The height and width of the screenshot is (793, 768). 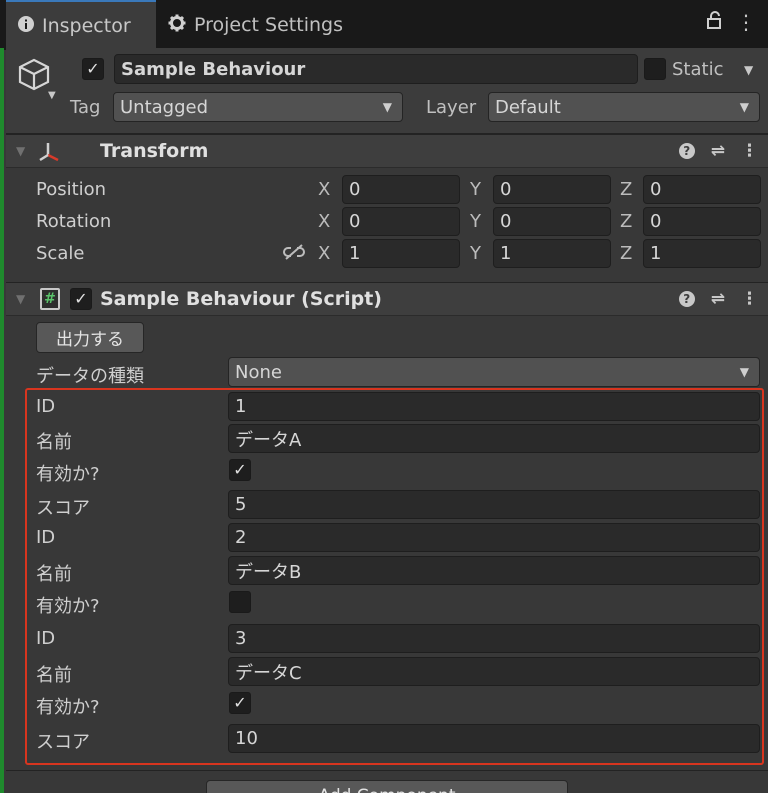 What do you see at coordinates (698, 69) in the screenshot?
I see `static-label: Static` at bounding box center [698, 69].